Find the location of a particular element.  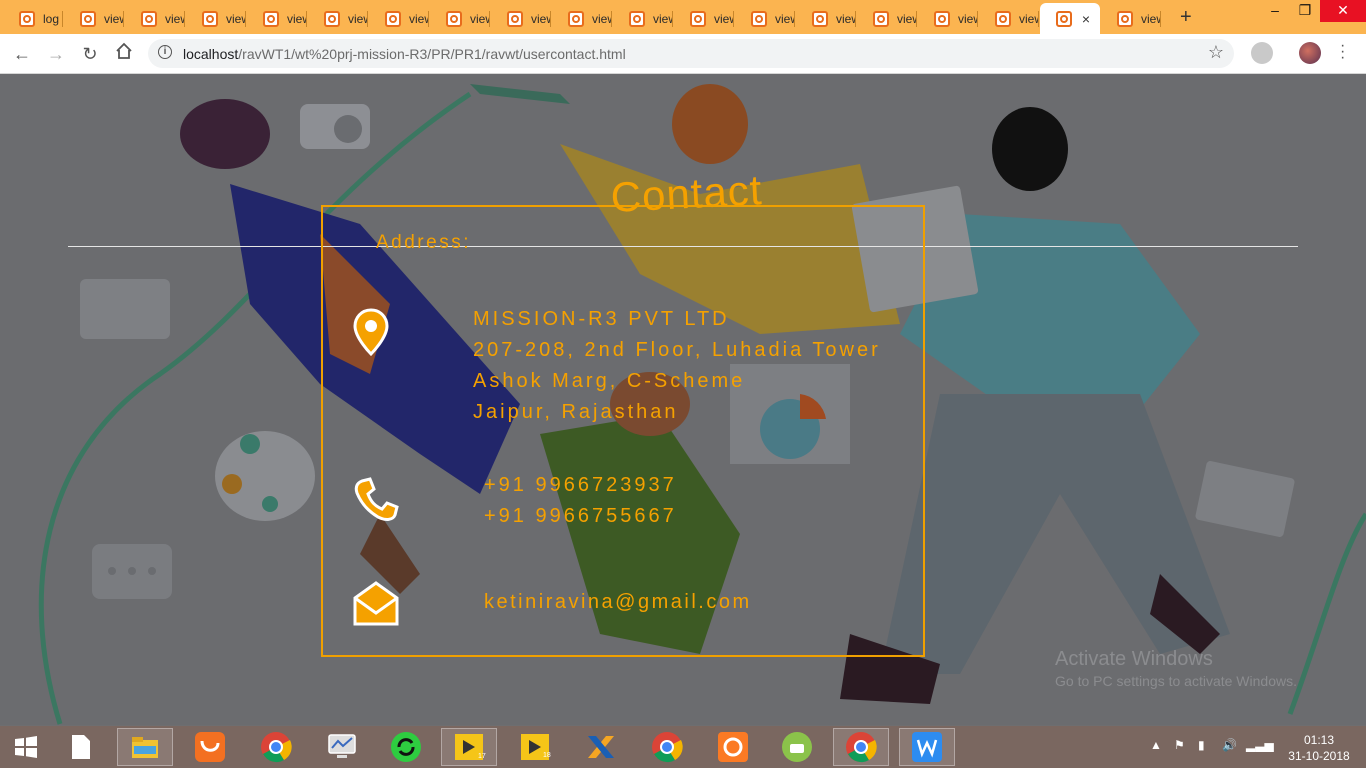

taskbar-file is located at coordinates (81, 747).